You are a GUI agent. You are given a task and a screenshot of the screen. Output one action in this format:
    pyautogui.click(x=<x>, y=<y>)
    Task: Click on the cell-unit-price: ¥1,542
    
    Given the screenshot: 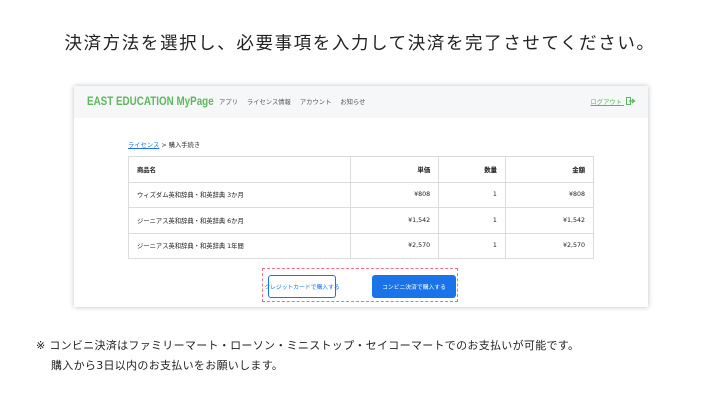 What is the action you would take?
    pyautogui.click(x=394, y=220)
    